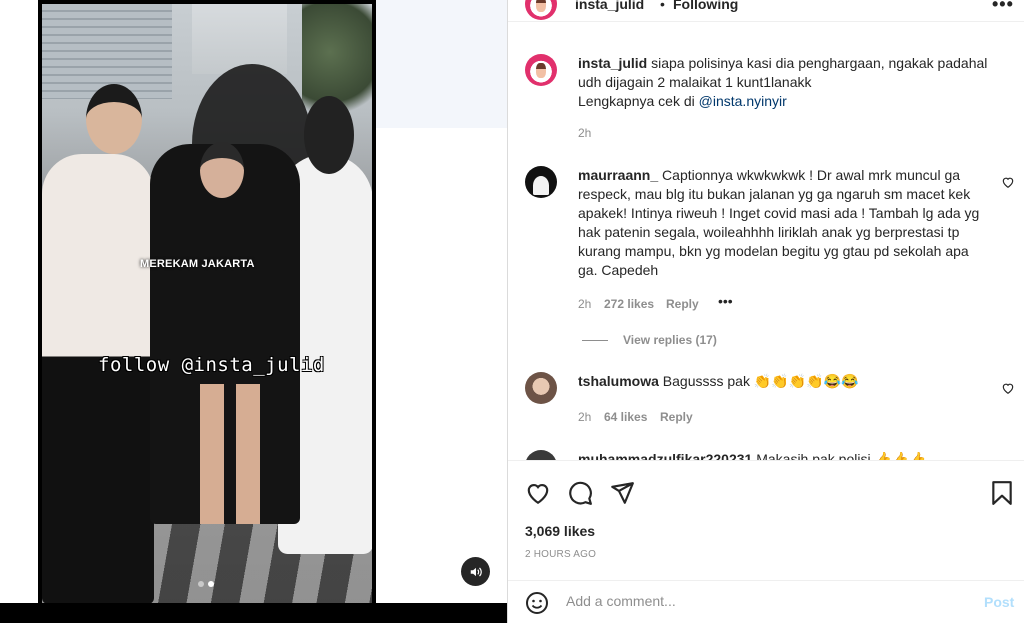  What do you see at coordinates (618, 175) in the screenshot?
I see `comment-username: maurraann_` at bounding box center [618, 175].